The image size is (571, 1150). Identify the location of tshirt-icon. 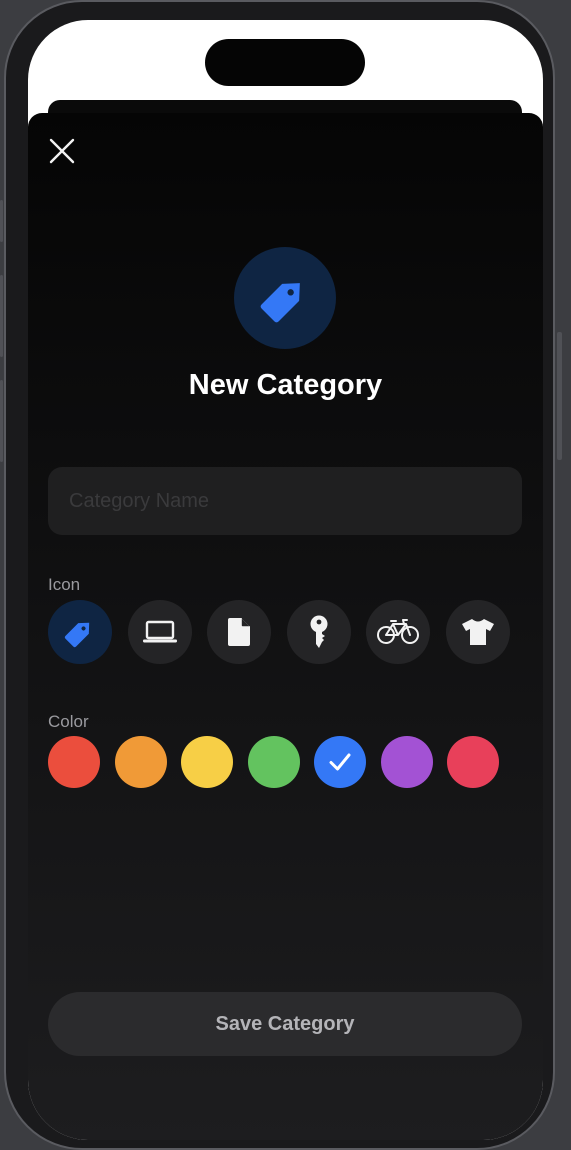
(477, 632).